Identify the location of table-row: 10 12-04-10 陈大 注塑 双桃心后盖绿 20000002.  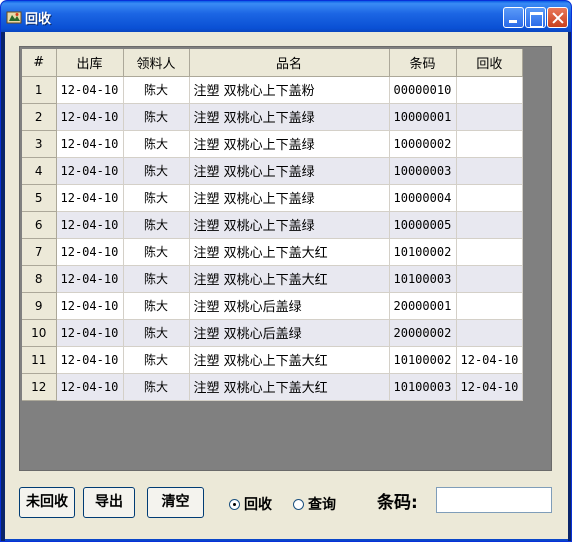
(273, 333).